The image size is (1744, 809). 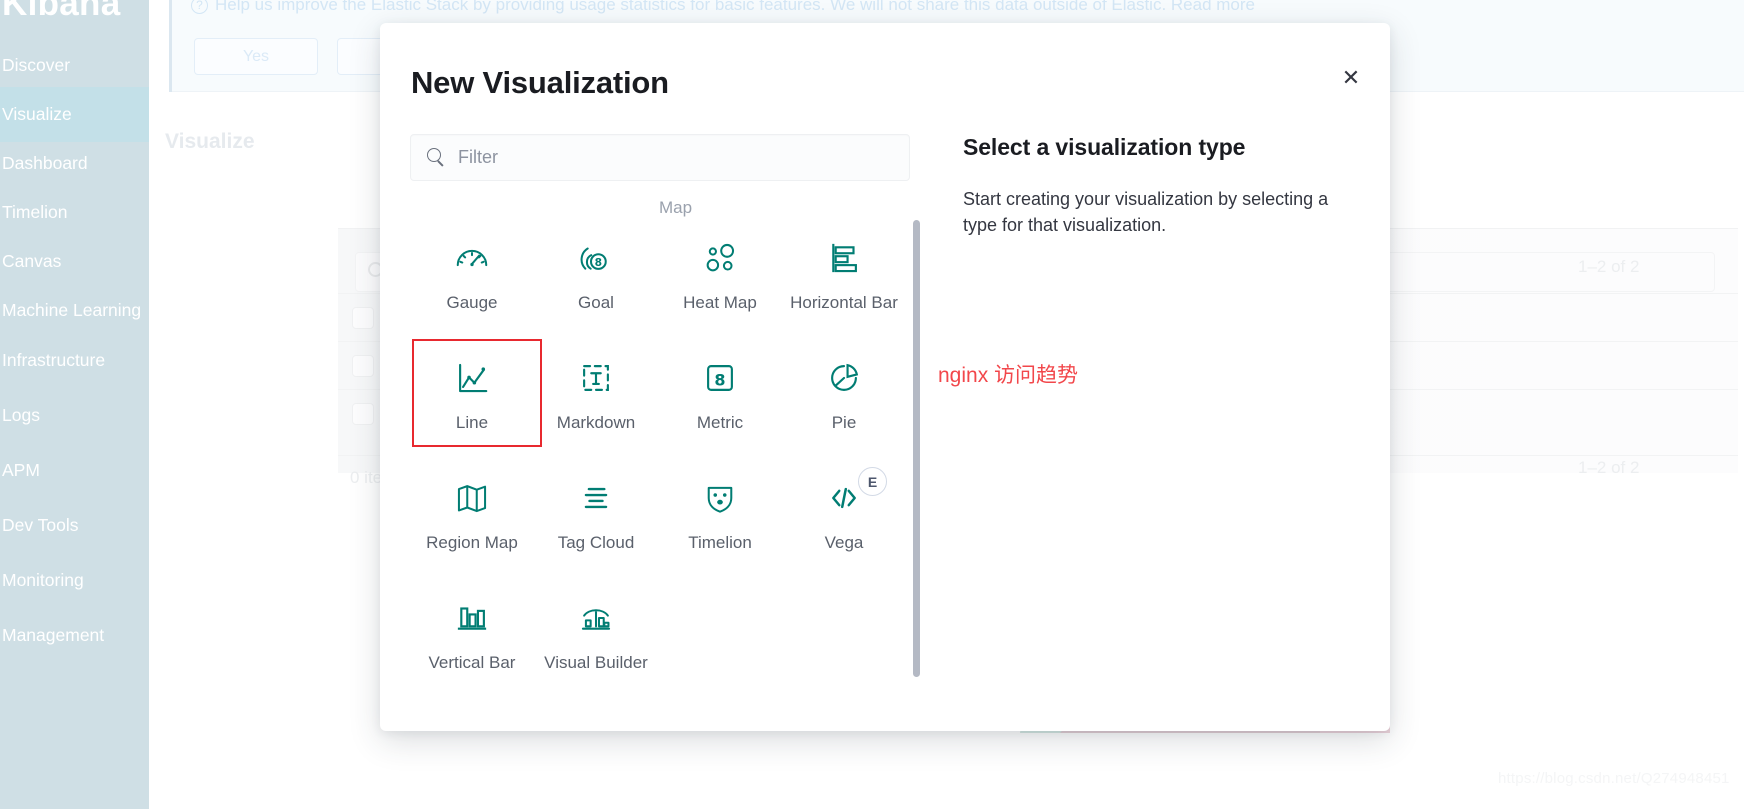 What do you see at coordinates (1008, 375) in the screenshot?
I see `annotation-label: nginx 访问趋势` at bounding box center [1008, 375].